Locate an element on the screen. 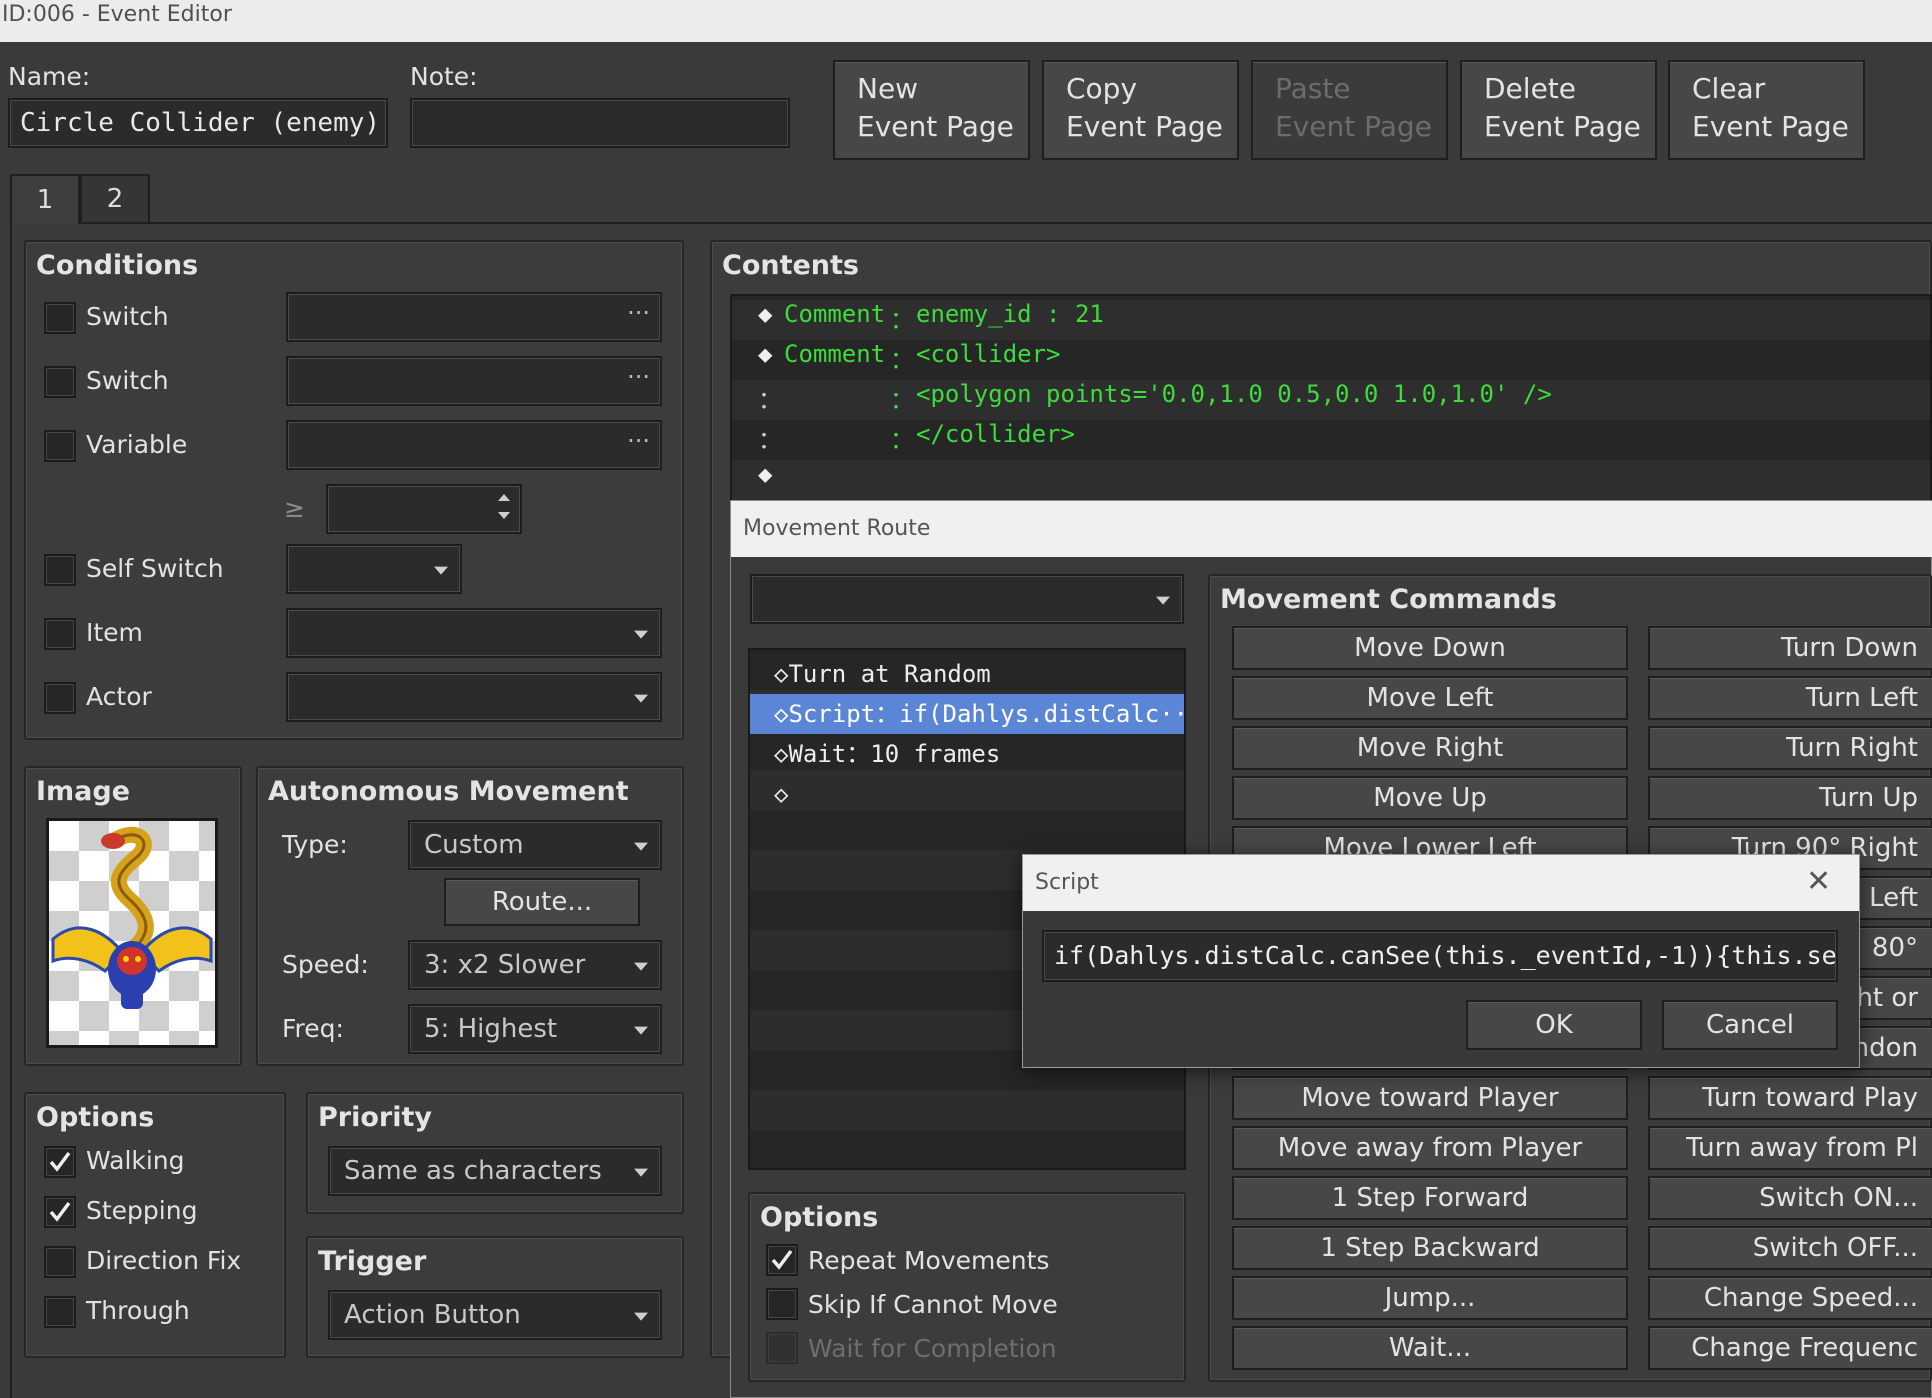 The width and height of the screenshot is (1932, 1398). skip-if-cannot-move-checkbox is located at coordinates (782, 1304).